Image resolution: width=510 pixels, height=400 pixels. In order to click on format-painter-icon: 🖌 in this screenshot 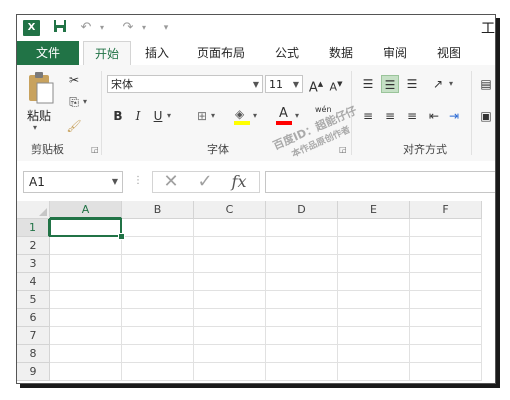, I will do `click(74, 126)`.